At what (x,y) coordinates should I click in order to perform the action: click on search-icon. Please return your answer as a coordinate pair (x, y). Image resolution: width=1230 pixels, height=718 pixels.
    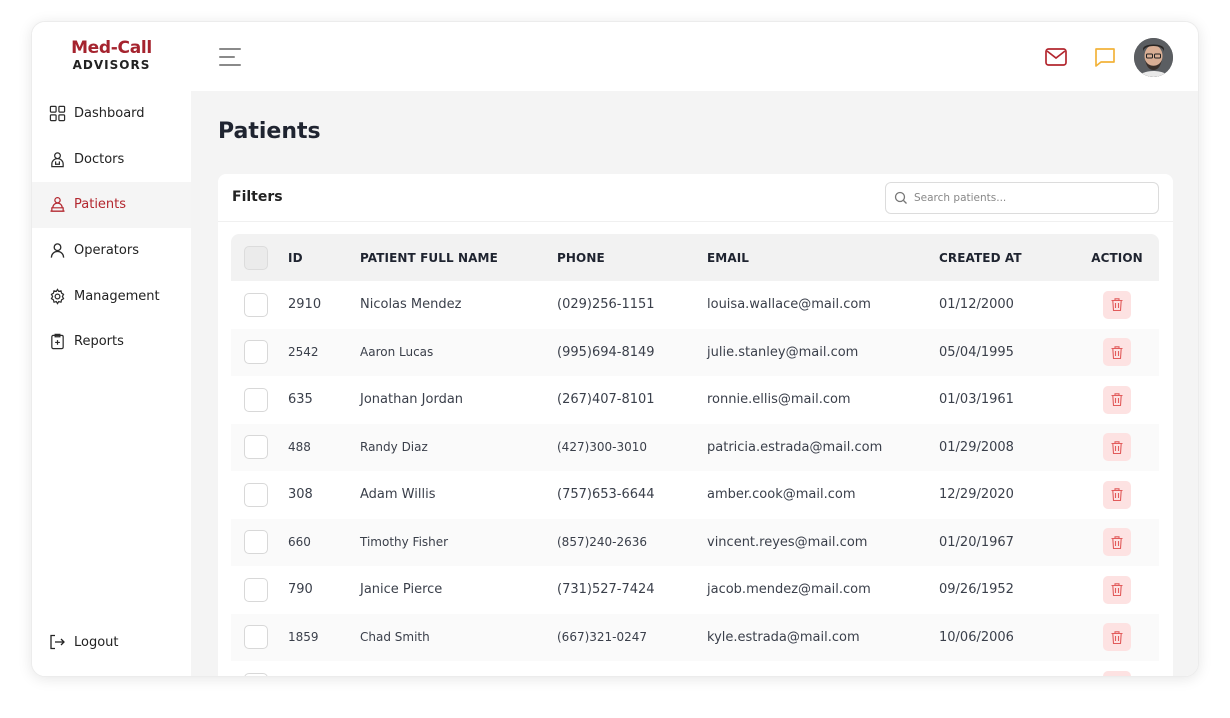
    Looking at the image, I should click on (901, 198).